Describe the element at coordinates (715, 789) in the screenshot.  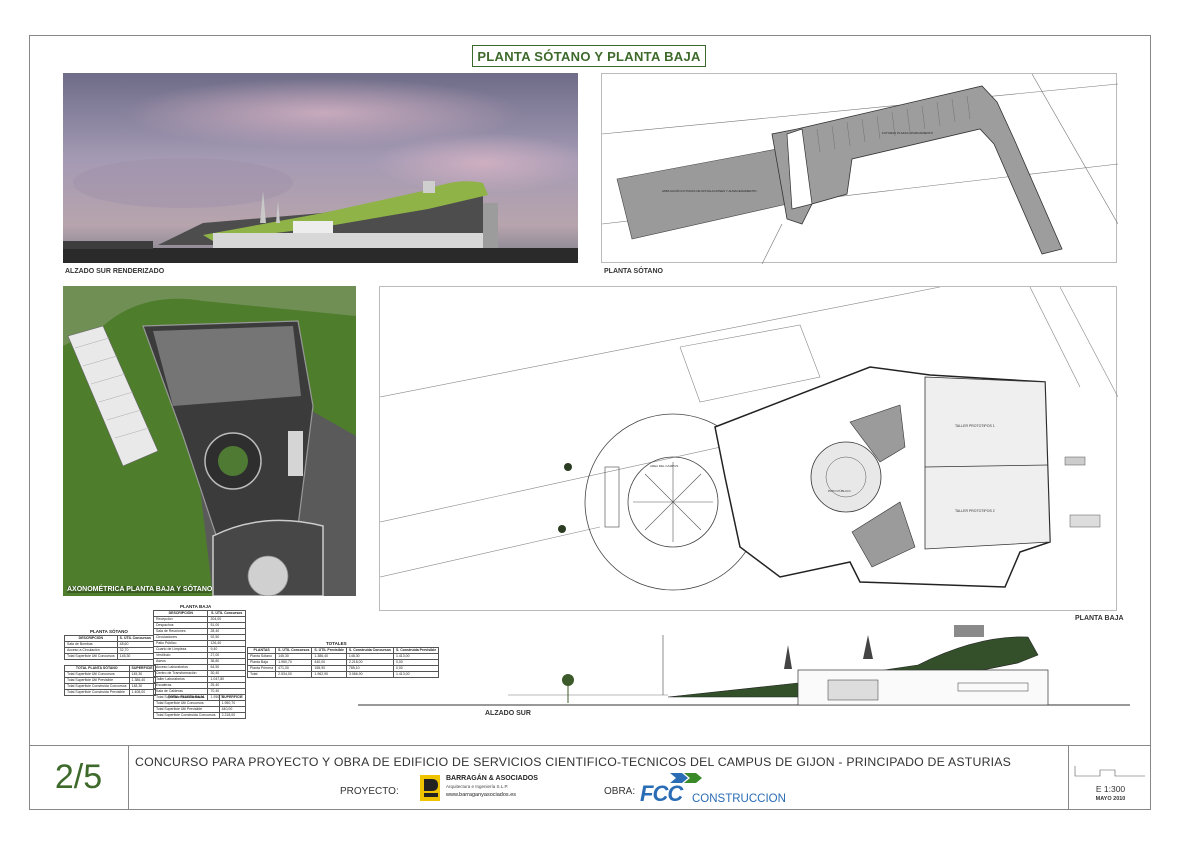
I see `builder-logo: FCC CONSTRUCCION` at that location.